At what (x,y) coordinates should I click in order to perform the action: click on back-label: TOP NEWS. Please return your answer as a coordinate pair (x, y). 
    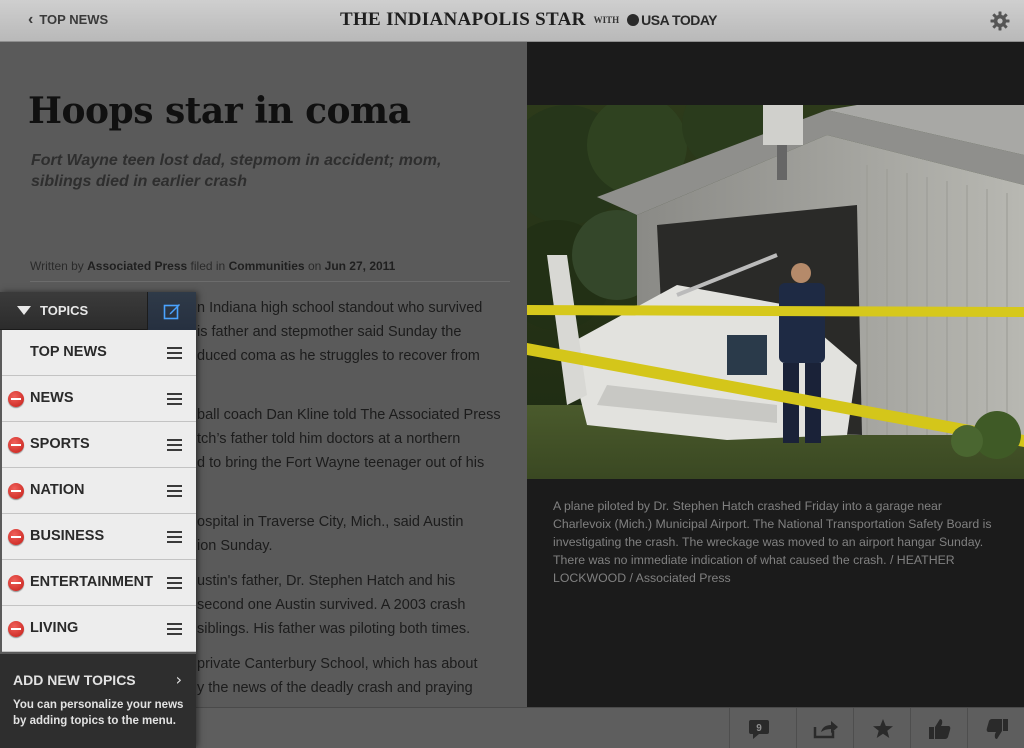
    Looking at the image, I should click on (74, 19).